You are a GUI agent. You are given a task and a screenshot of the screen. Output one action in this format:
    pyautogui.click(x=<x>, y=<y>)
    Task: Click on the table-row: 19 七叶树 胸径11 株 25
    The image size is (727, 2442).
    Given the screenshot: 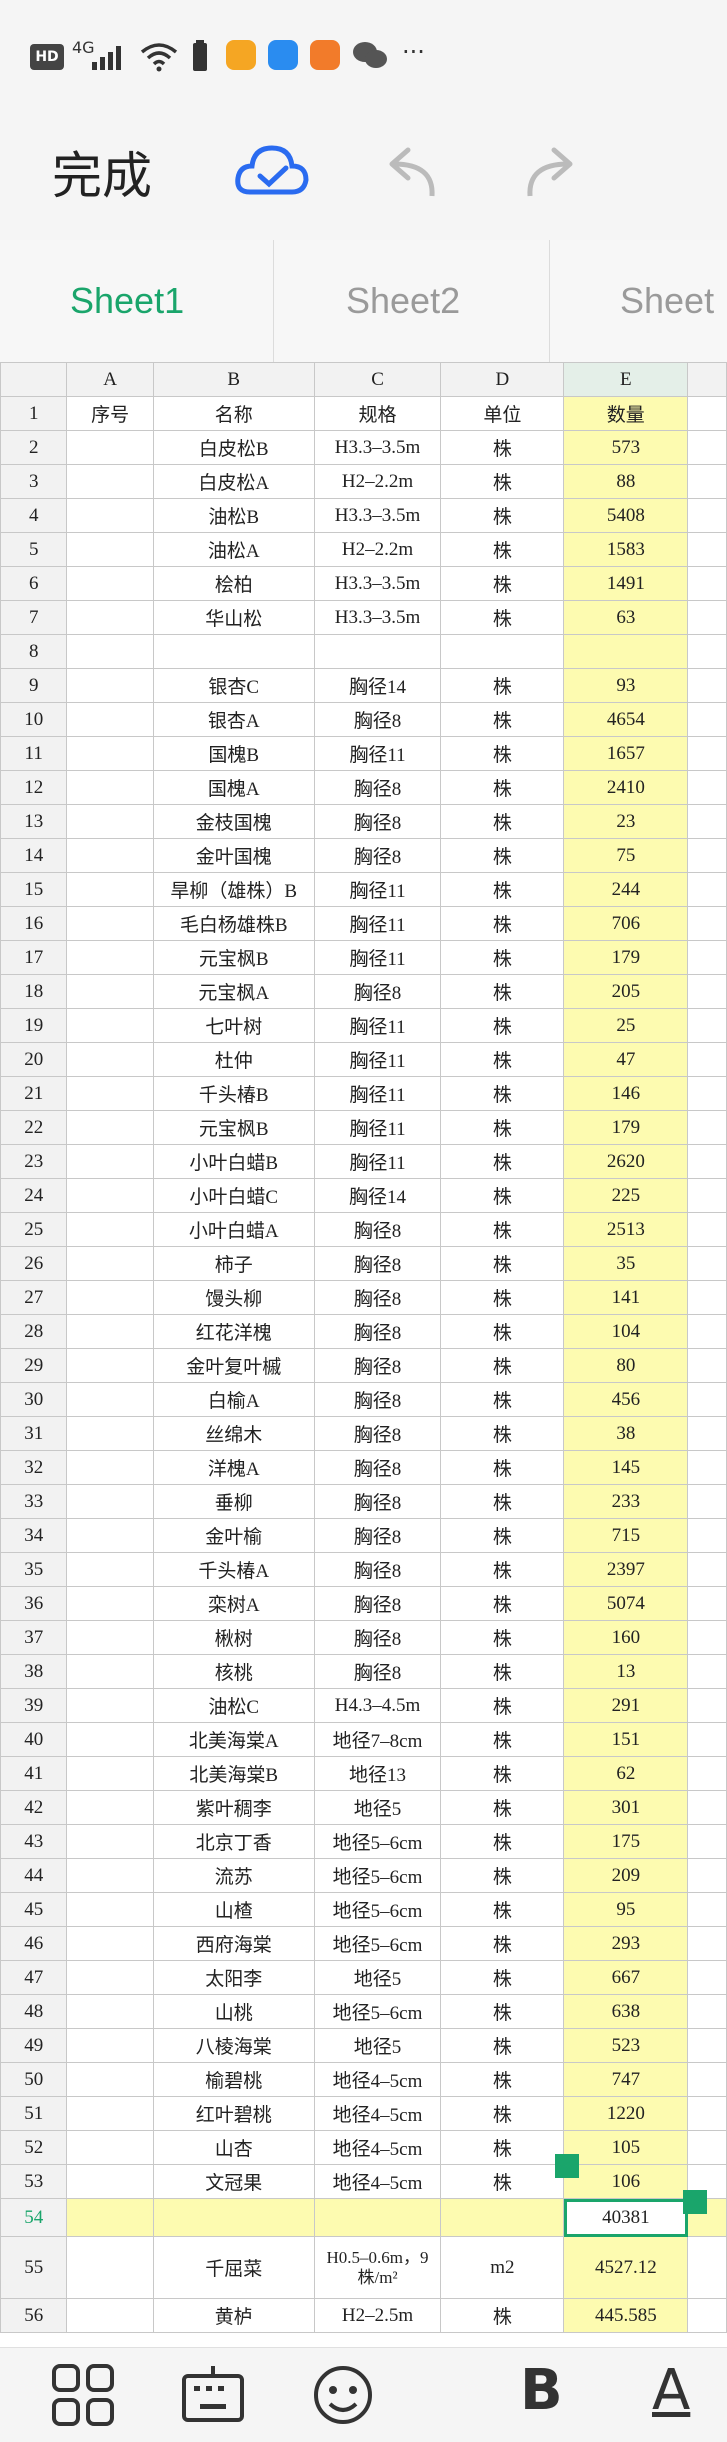 What is the action you would take?
    pyautogui.click(x=363, y=1025)
    